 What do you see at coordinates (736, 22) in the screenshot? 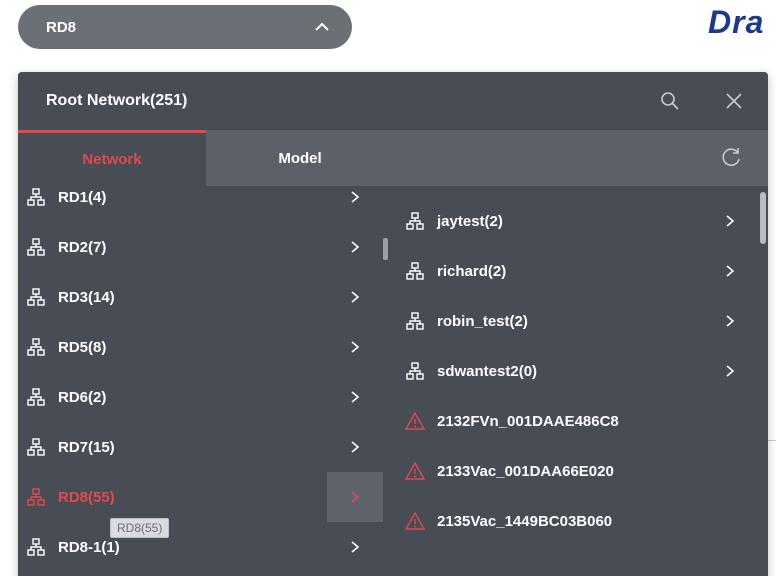
I see `brand-logo: Dra` at bounding box center [736, 22].